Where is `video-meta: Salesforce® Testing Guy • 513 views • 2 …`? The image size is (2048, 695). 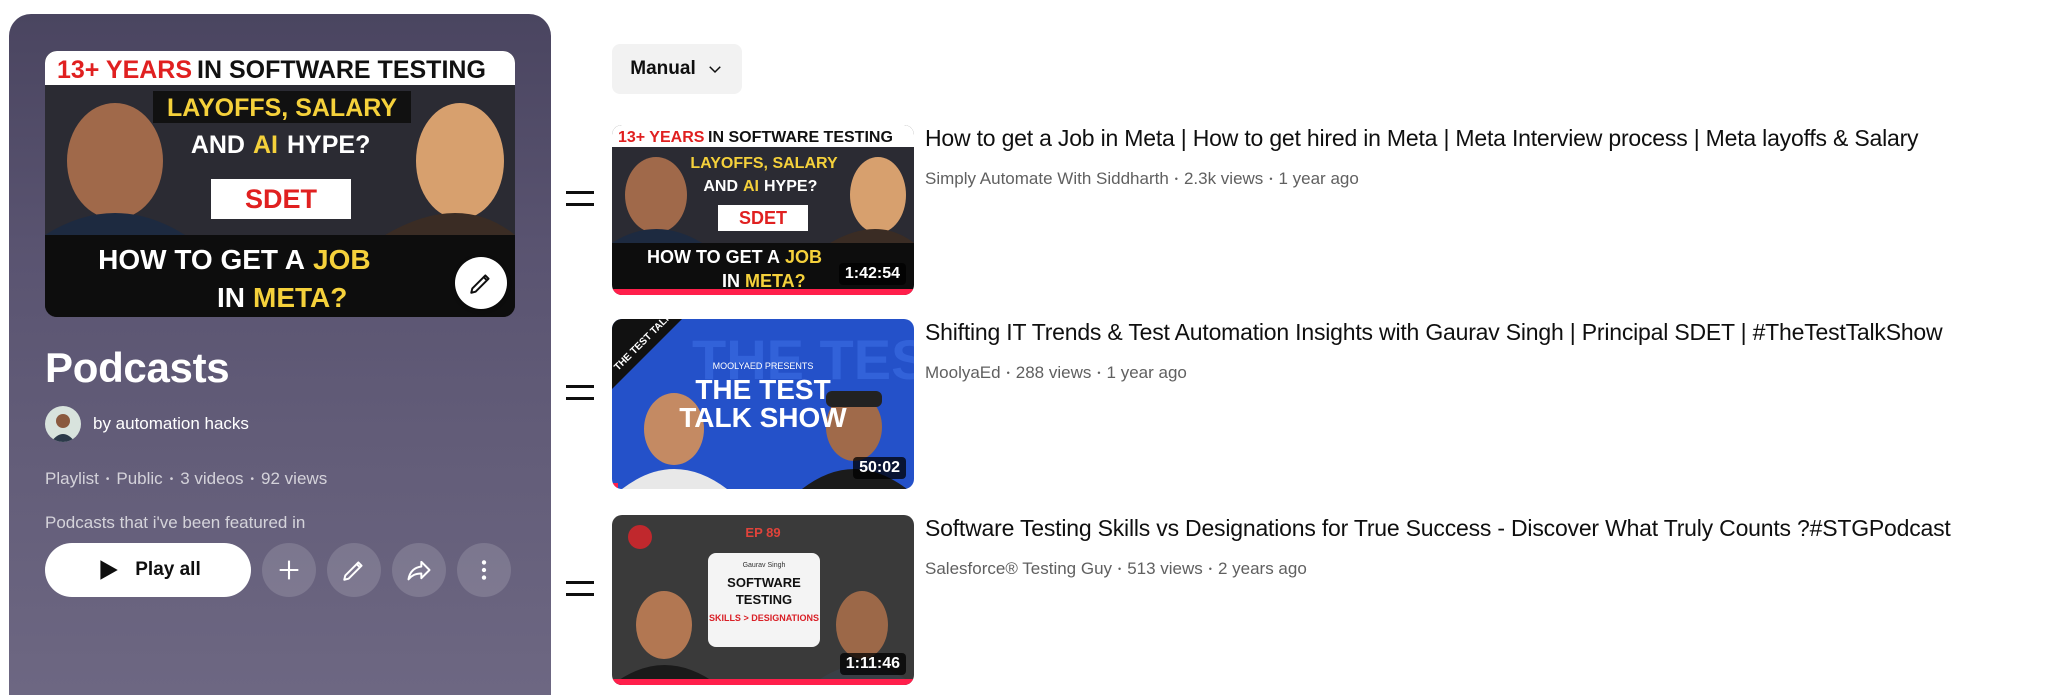
video-meta: Salesforce® Testing Guy • 513 views • 2 … is located at coordinates (1116, 569).